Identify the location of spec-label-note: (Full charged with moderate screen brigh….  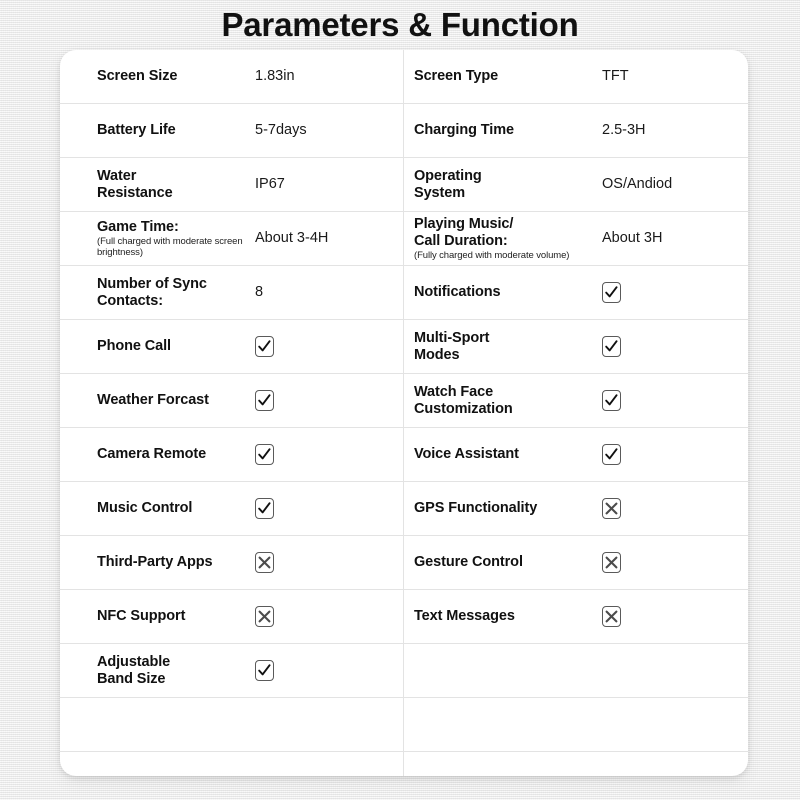
(170, 247).